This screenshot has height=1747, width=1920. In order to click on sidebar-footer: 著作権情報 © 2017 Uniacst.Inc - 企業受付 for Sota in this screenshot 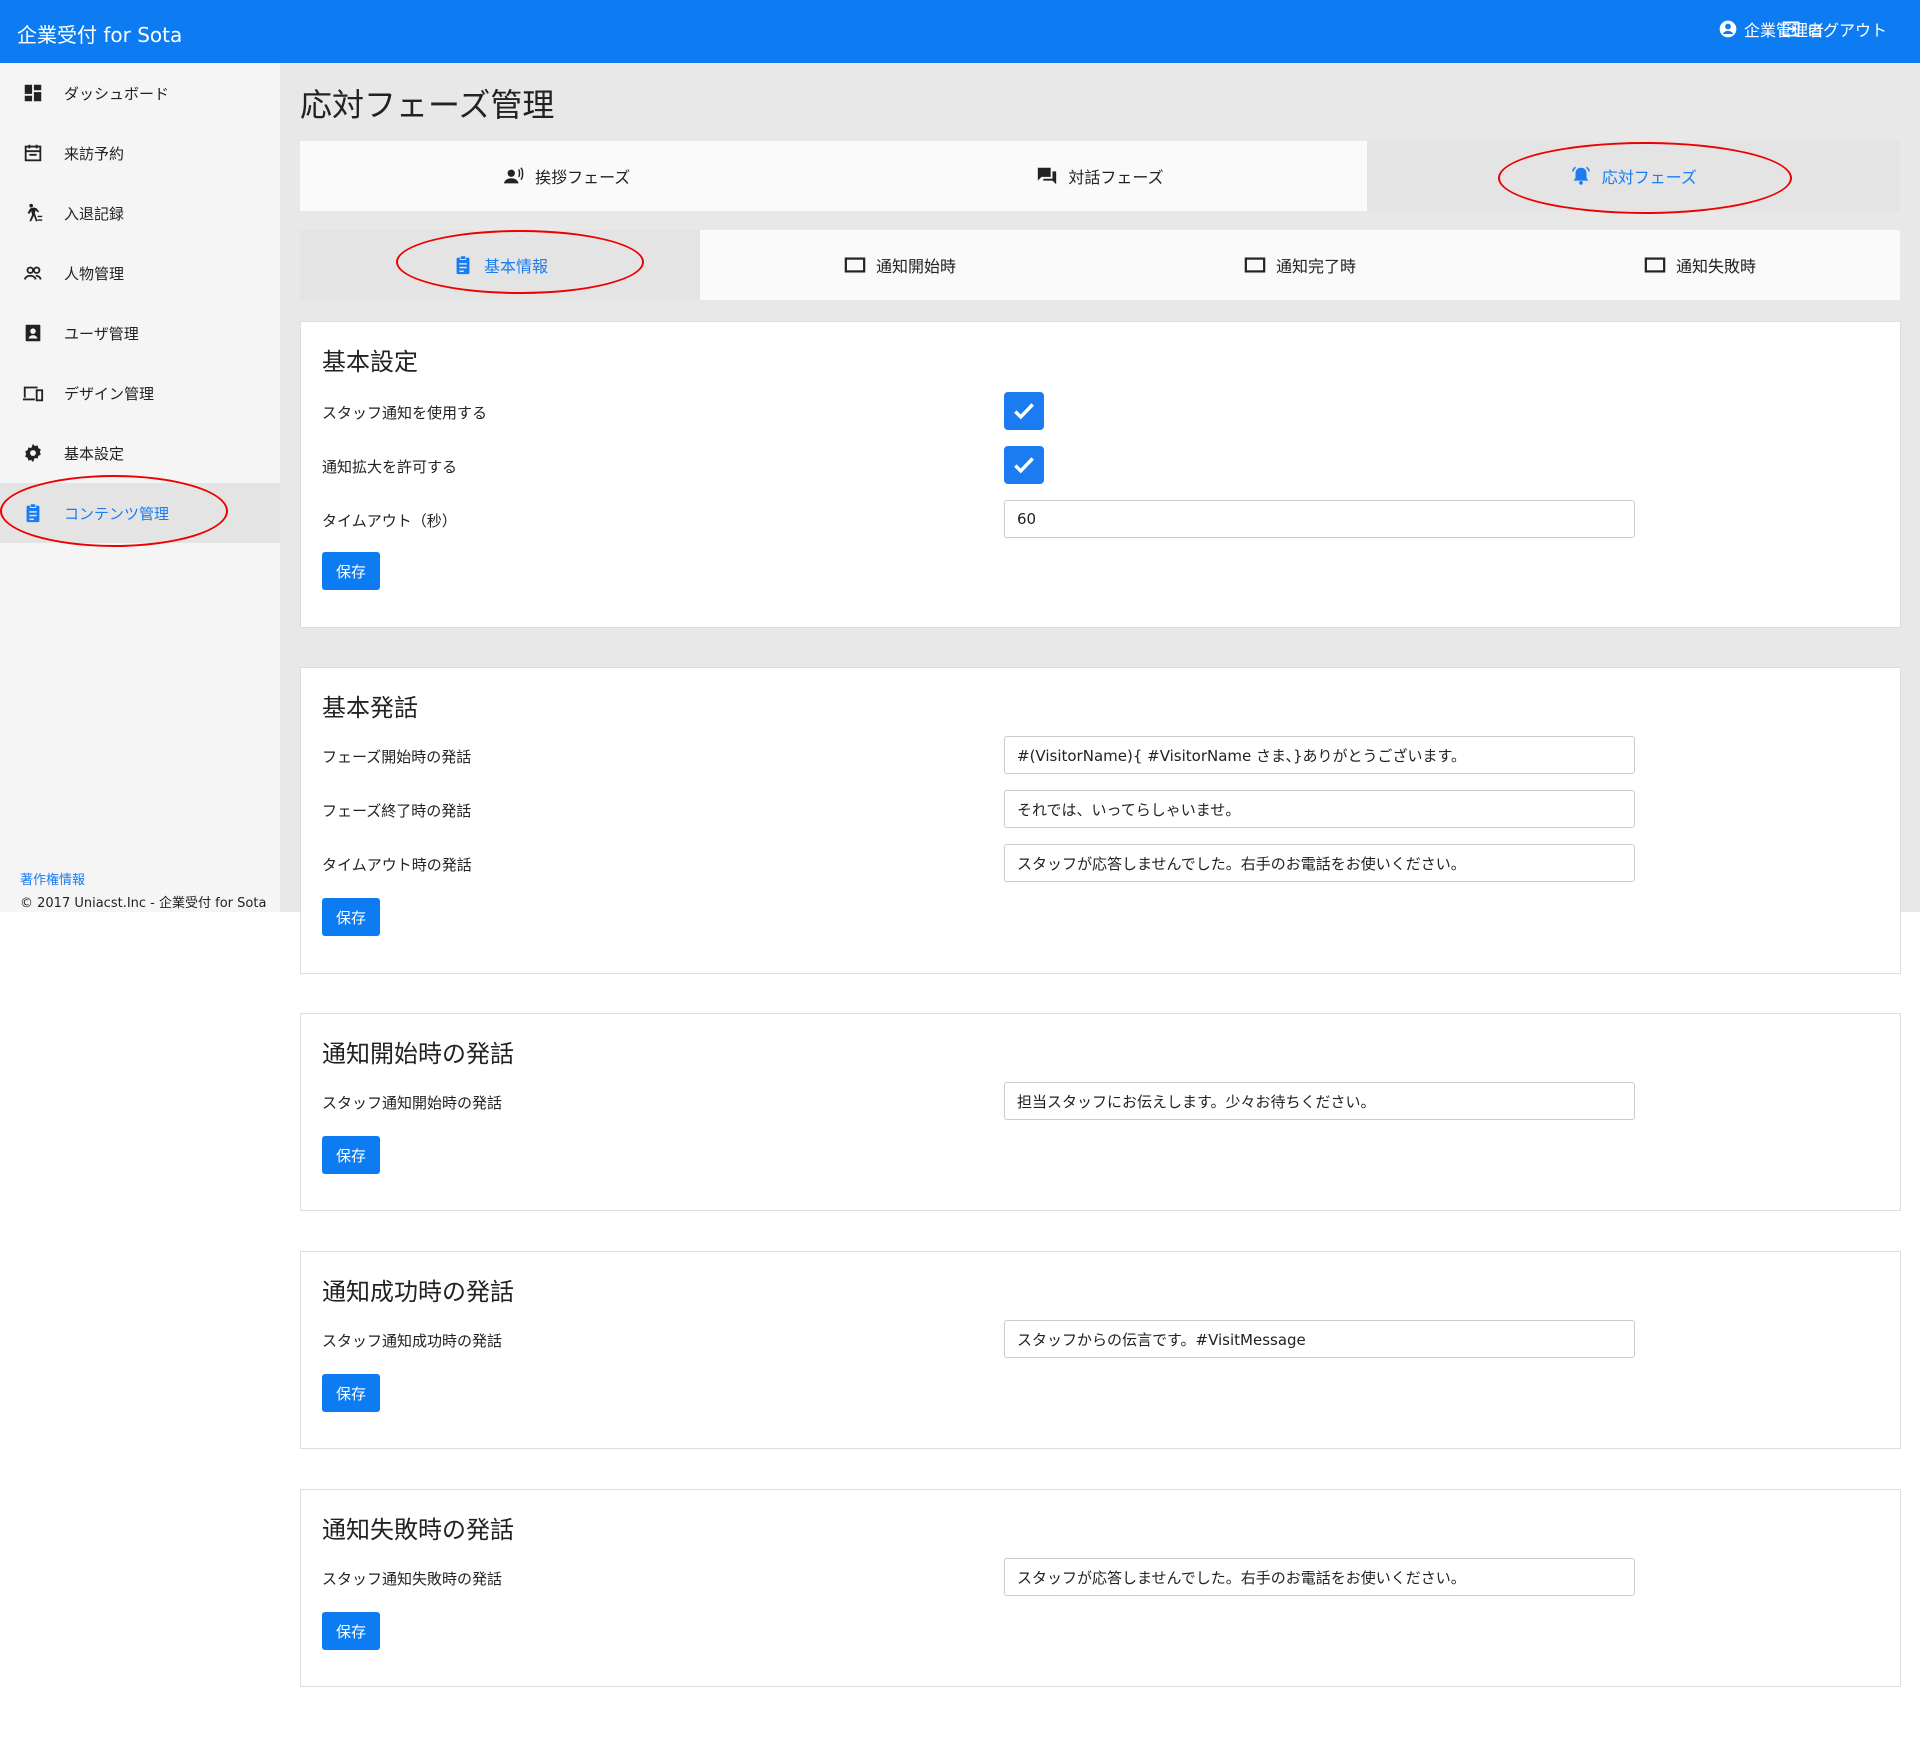, I will do `click(140, 882)`.